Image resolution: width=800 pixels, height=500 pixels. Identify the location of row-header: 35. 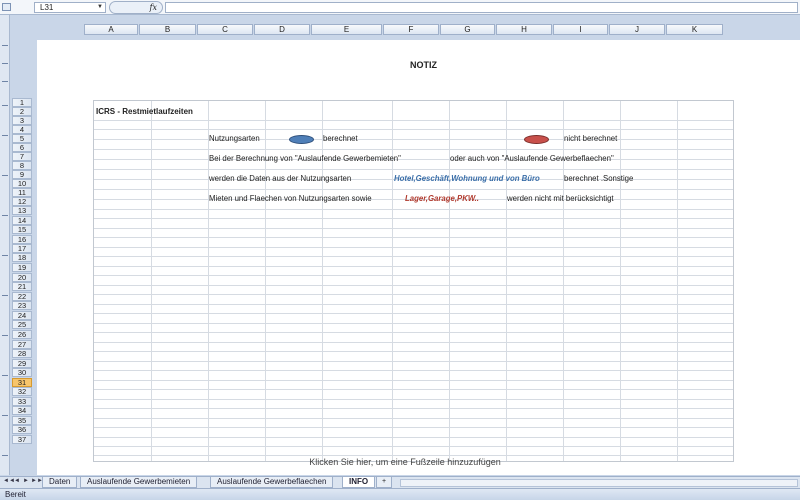
(22, 420).